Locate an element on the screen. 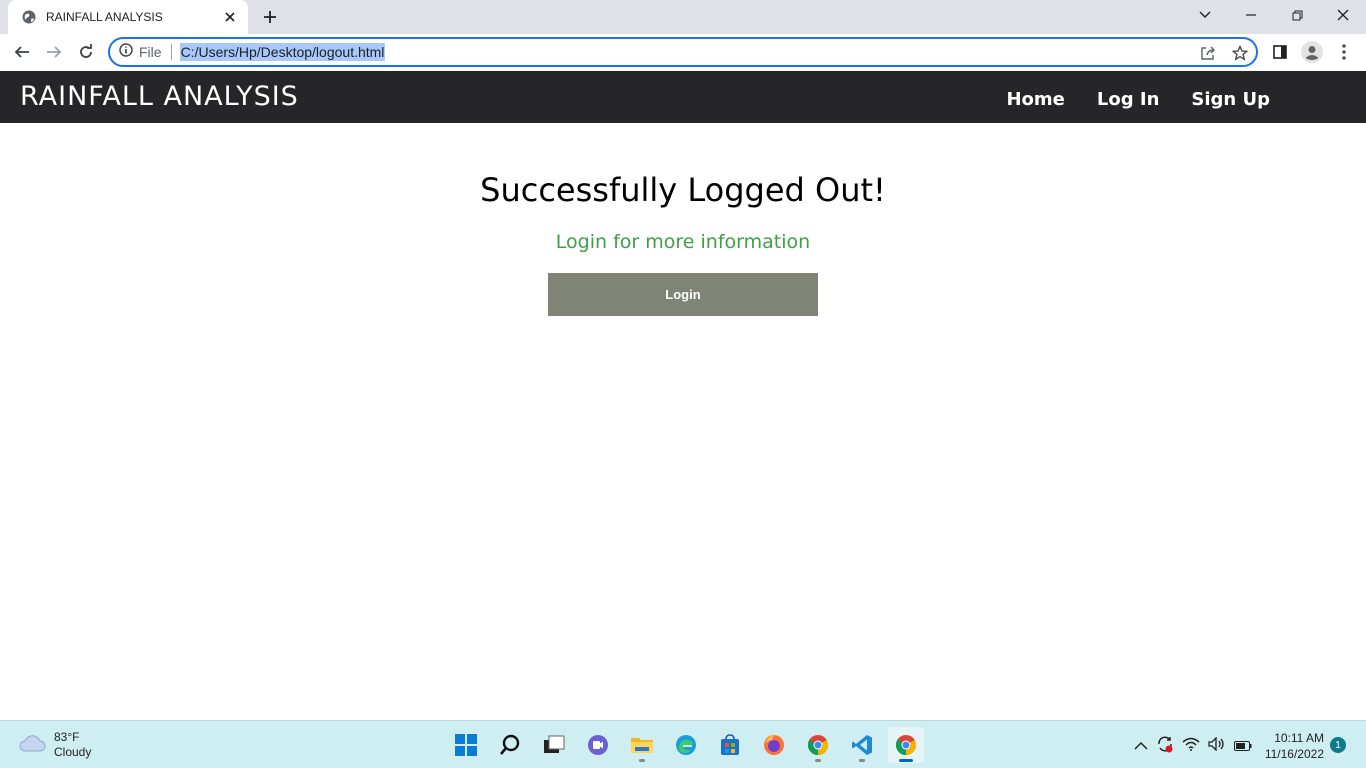  start-menu-icon is located at coordinates (466, 745).